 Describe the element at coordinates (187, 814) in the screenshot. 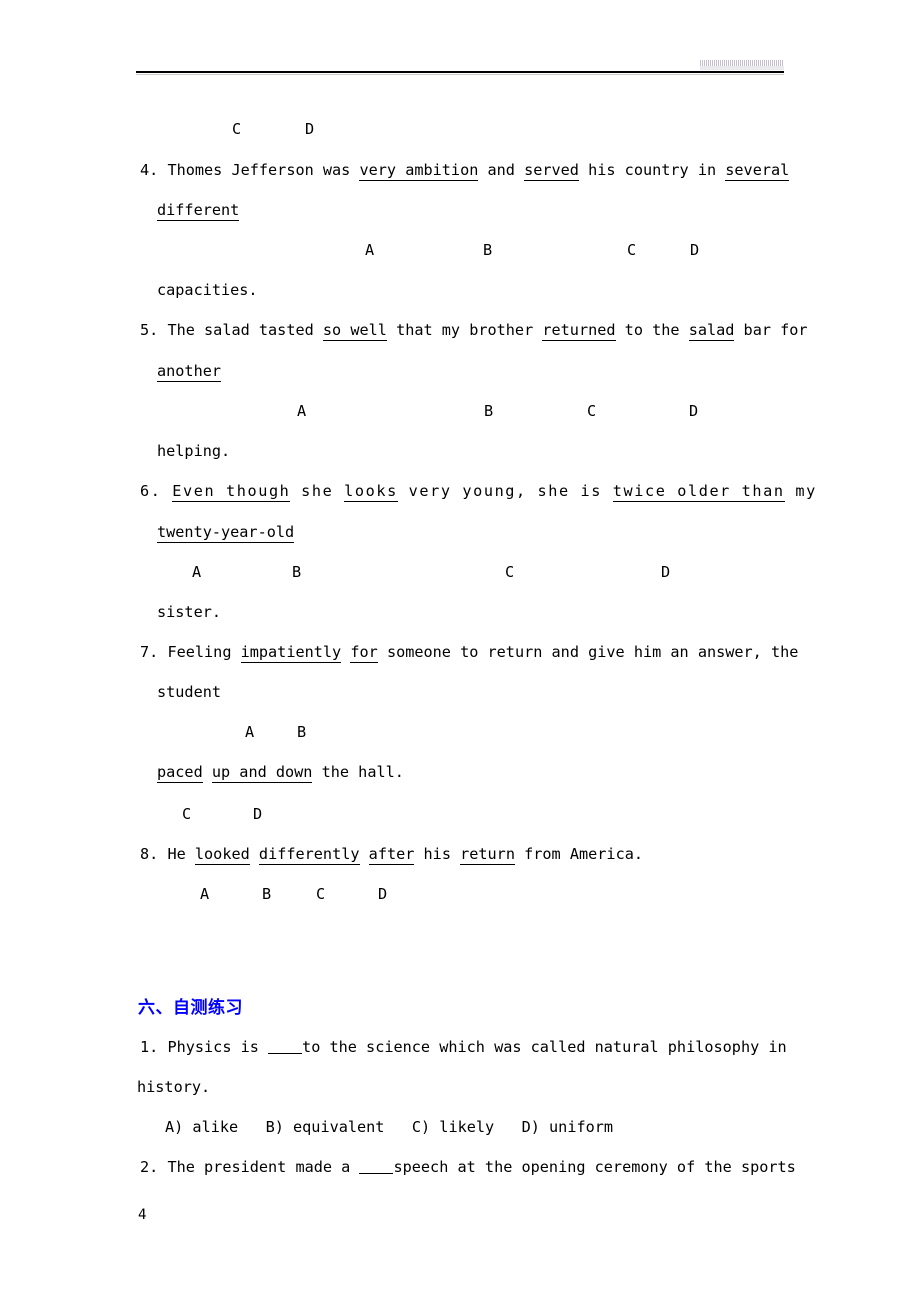

I see `marker-item7-c: C` at that location.